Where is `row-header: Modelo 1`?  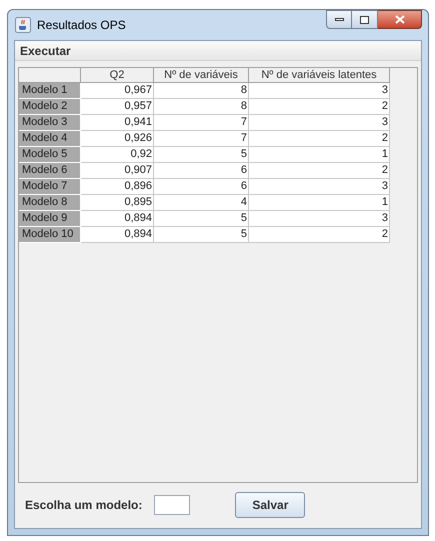
row-header: Modelo 1 is located at coordinates (50, 91).